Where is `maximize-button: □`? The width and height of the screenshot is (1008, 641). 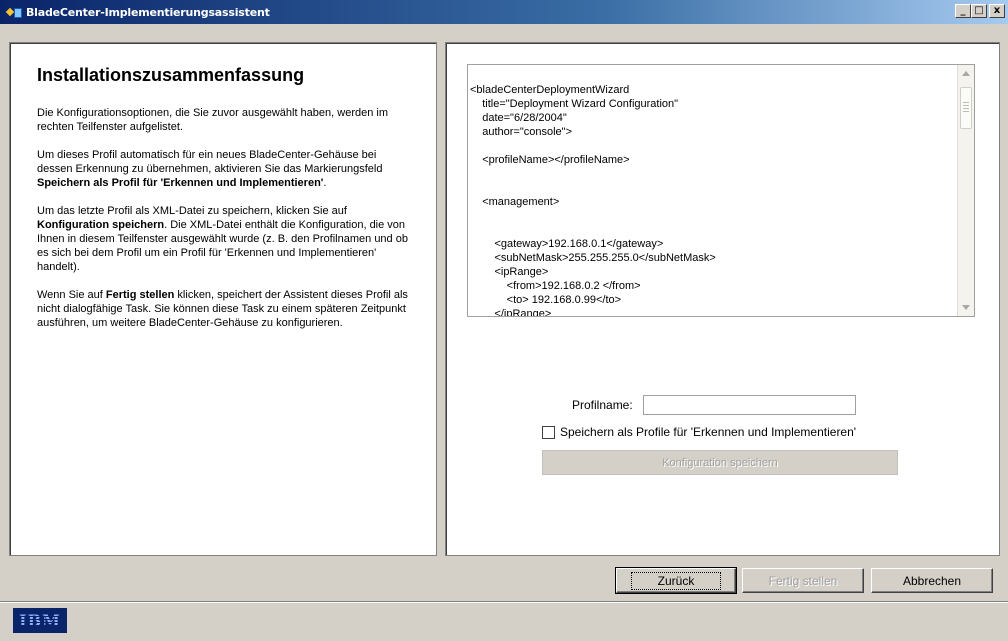 maximize-button: □ is located at coordinates (979, 11).